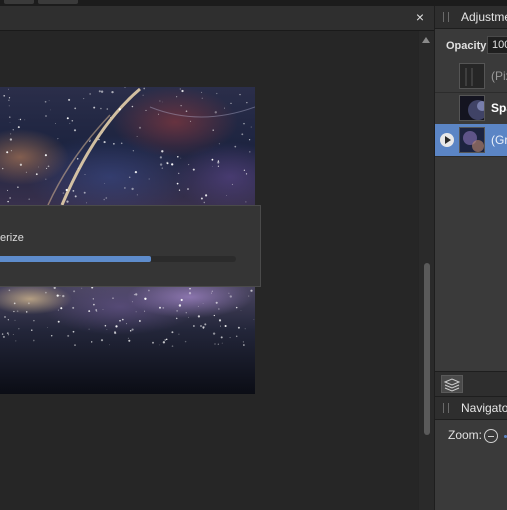 The width and height of the screenshot is (507, 510). I want to click on scrollbar-thumb, so click(427, 349).